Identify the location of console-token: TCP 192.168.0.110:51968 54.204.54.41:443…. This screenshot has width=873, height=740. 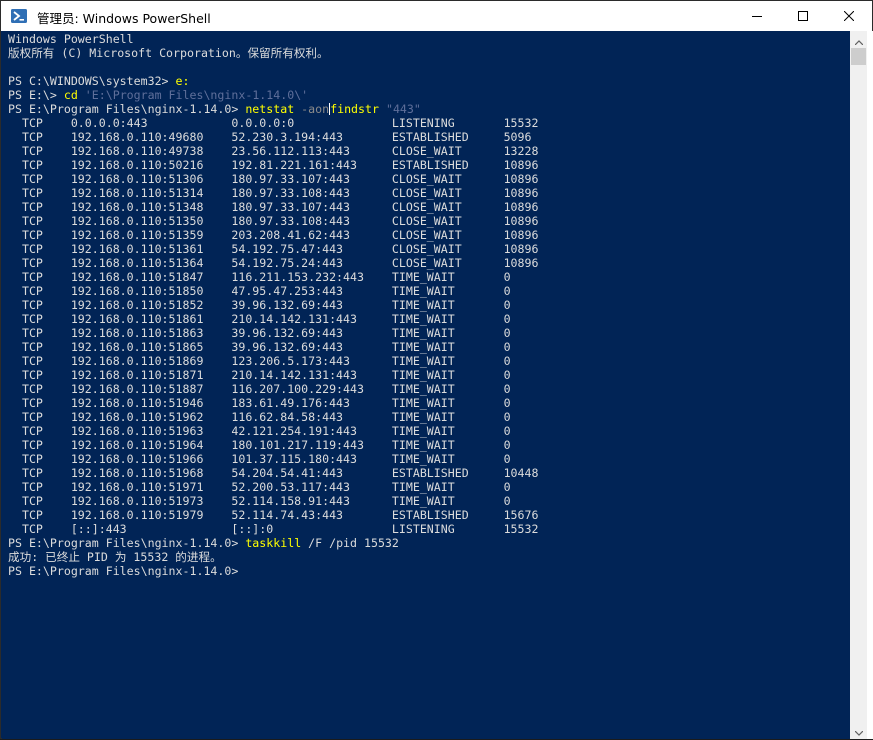
(273, 473).